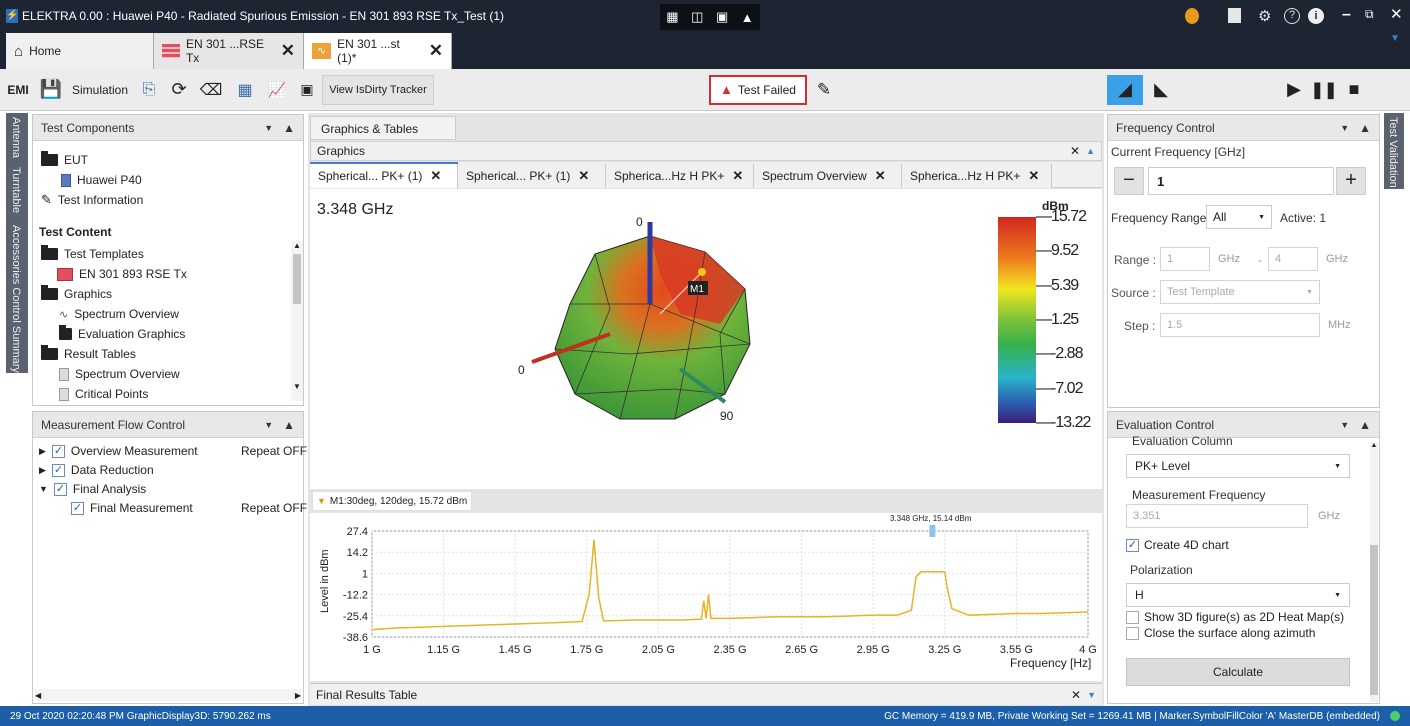  Describe the element at coordinates (1238, 595) in the screenshot. I see `polarization-select: H ▼` at that location.